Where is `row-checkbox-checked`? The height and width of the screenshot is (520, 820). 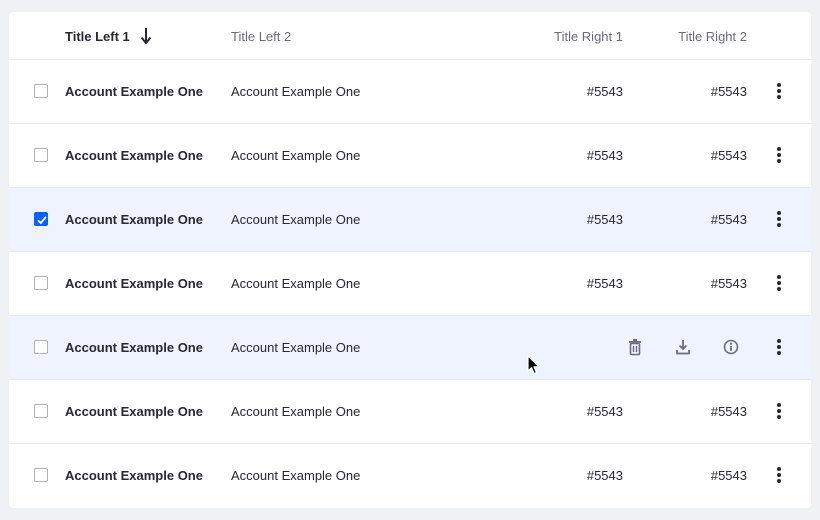
row-checkbox-checked is located at coordinates (41, 219).